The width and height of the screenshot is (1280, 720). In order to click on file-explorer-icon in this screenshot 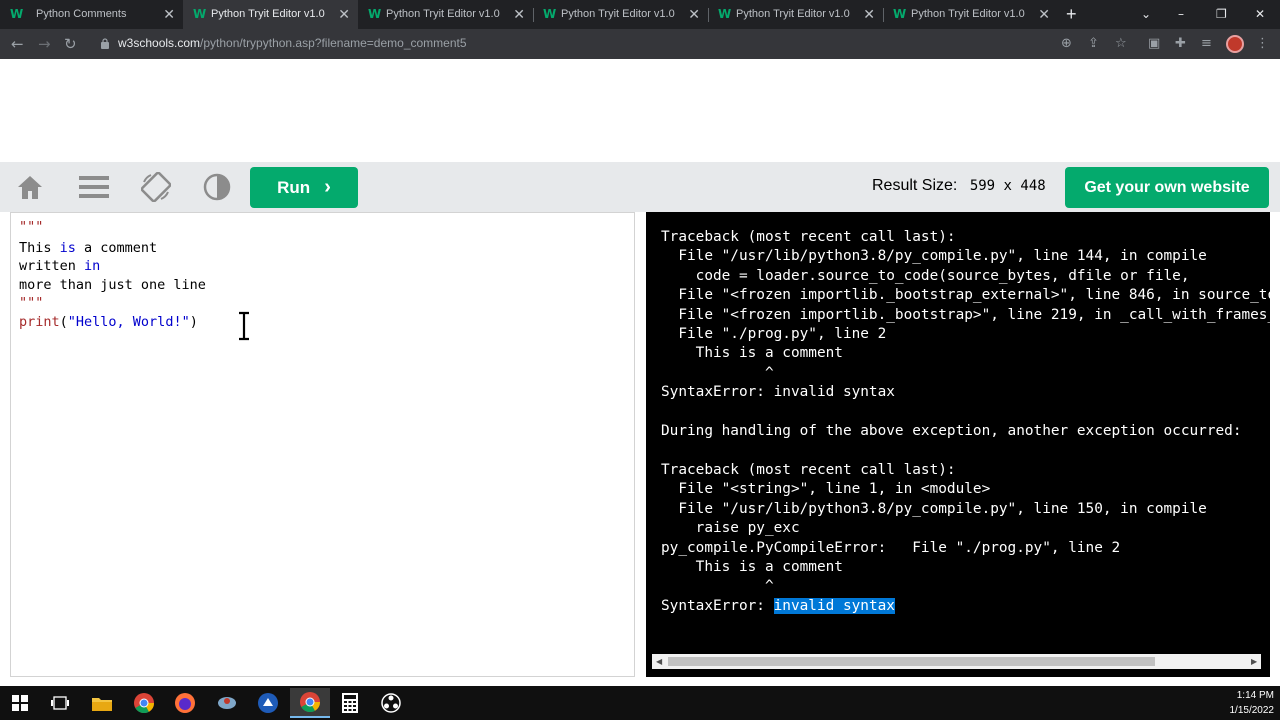, I will do `click(102, 703)`.